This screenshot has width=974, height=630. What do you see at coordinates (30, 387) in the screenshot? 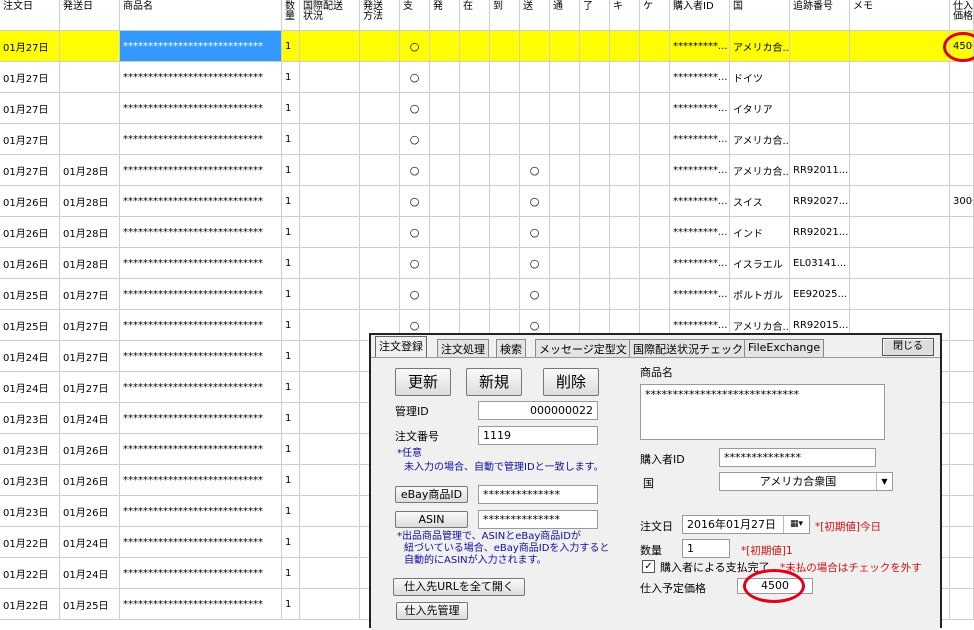
I see `cell-order-date: 01月24日` at bounding box center [30, 387].